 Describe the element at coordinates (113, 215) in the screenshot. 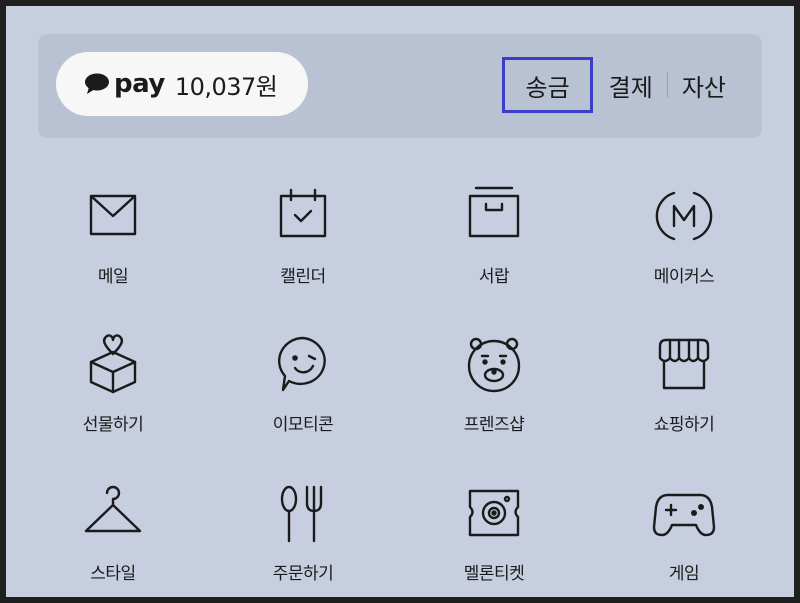

I see `mail-icon` at that location.